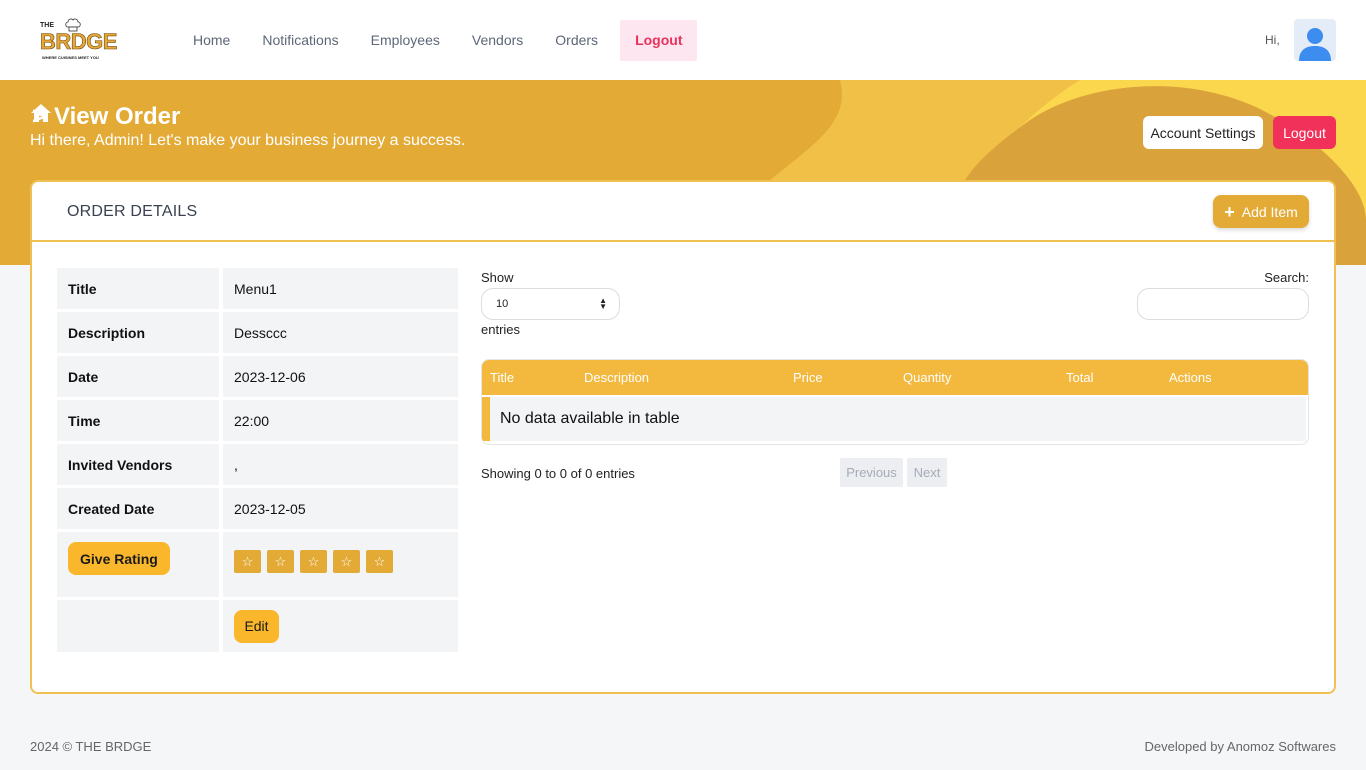 The image size is (1366, 770). What do you see at coordinates (501, 329) in the screenshot?
I see `entries-label: entries` at bounding box center [501, 329].